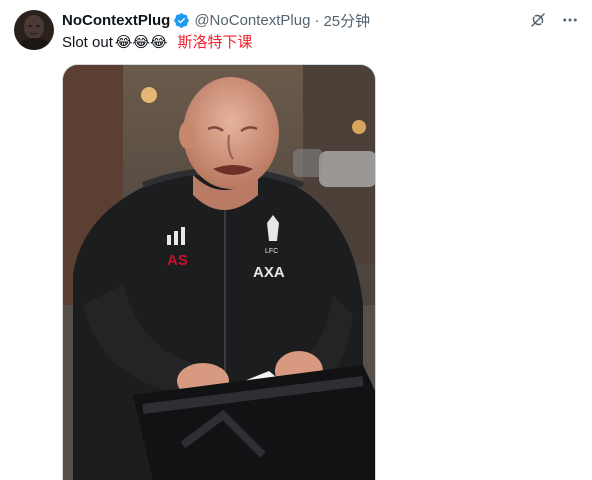  What do you see at coordinates (141, 42) in the screenshot?
I see `tweet-emojis: 😂😂😂` at bounding box center [141, 42].